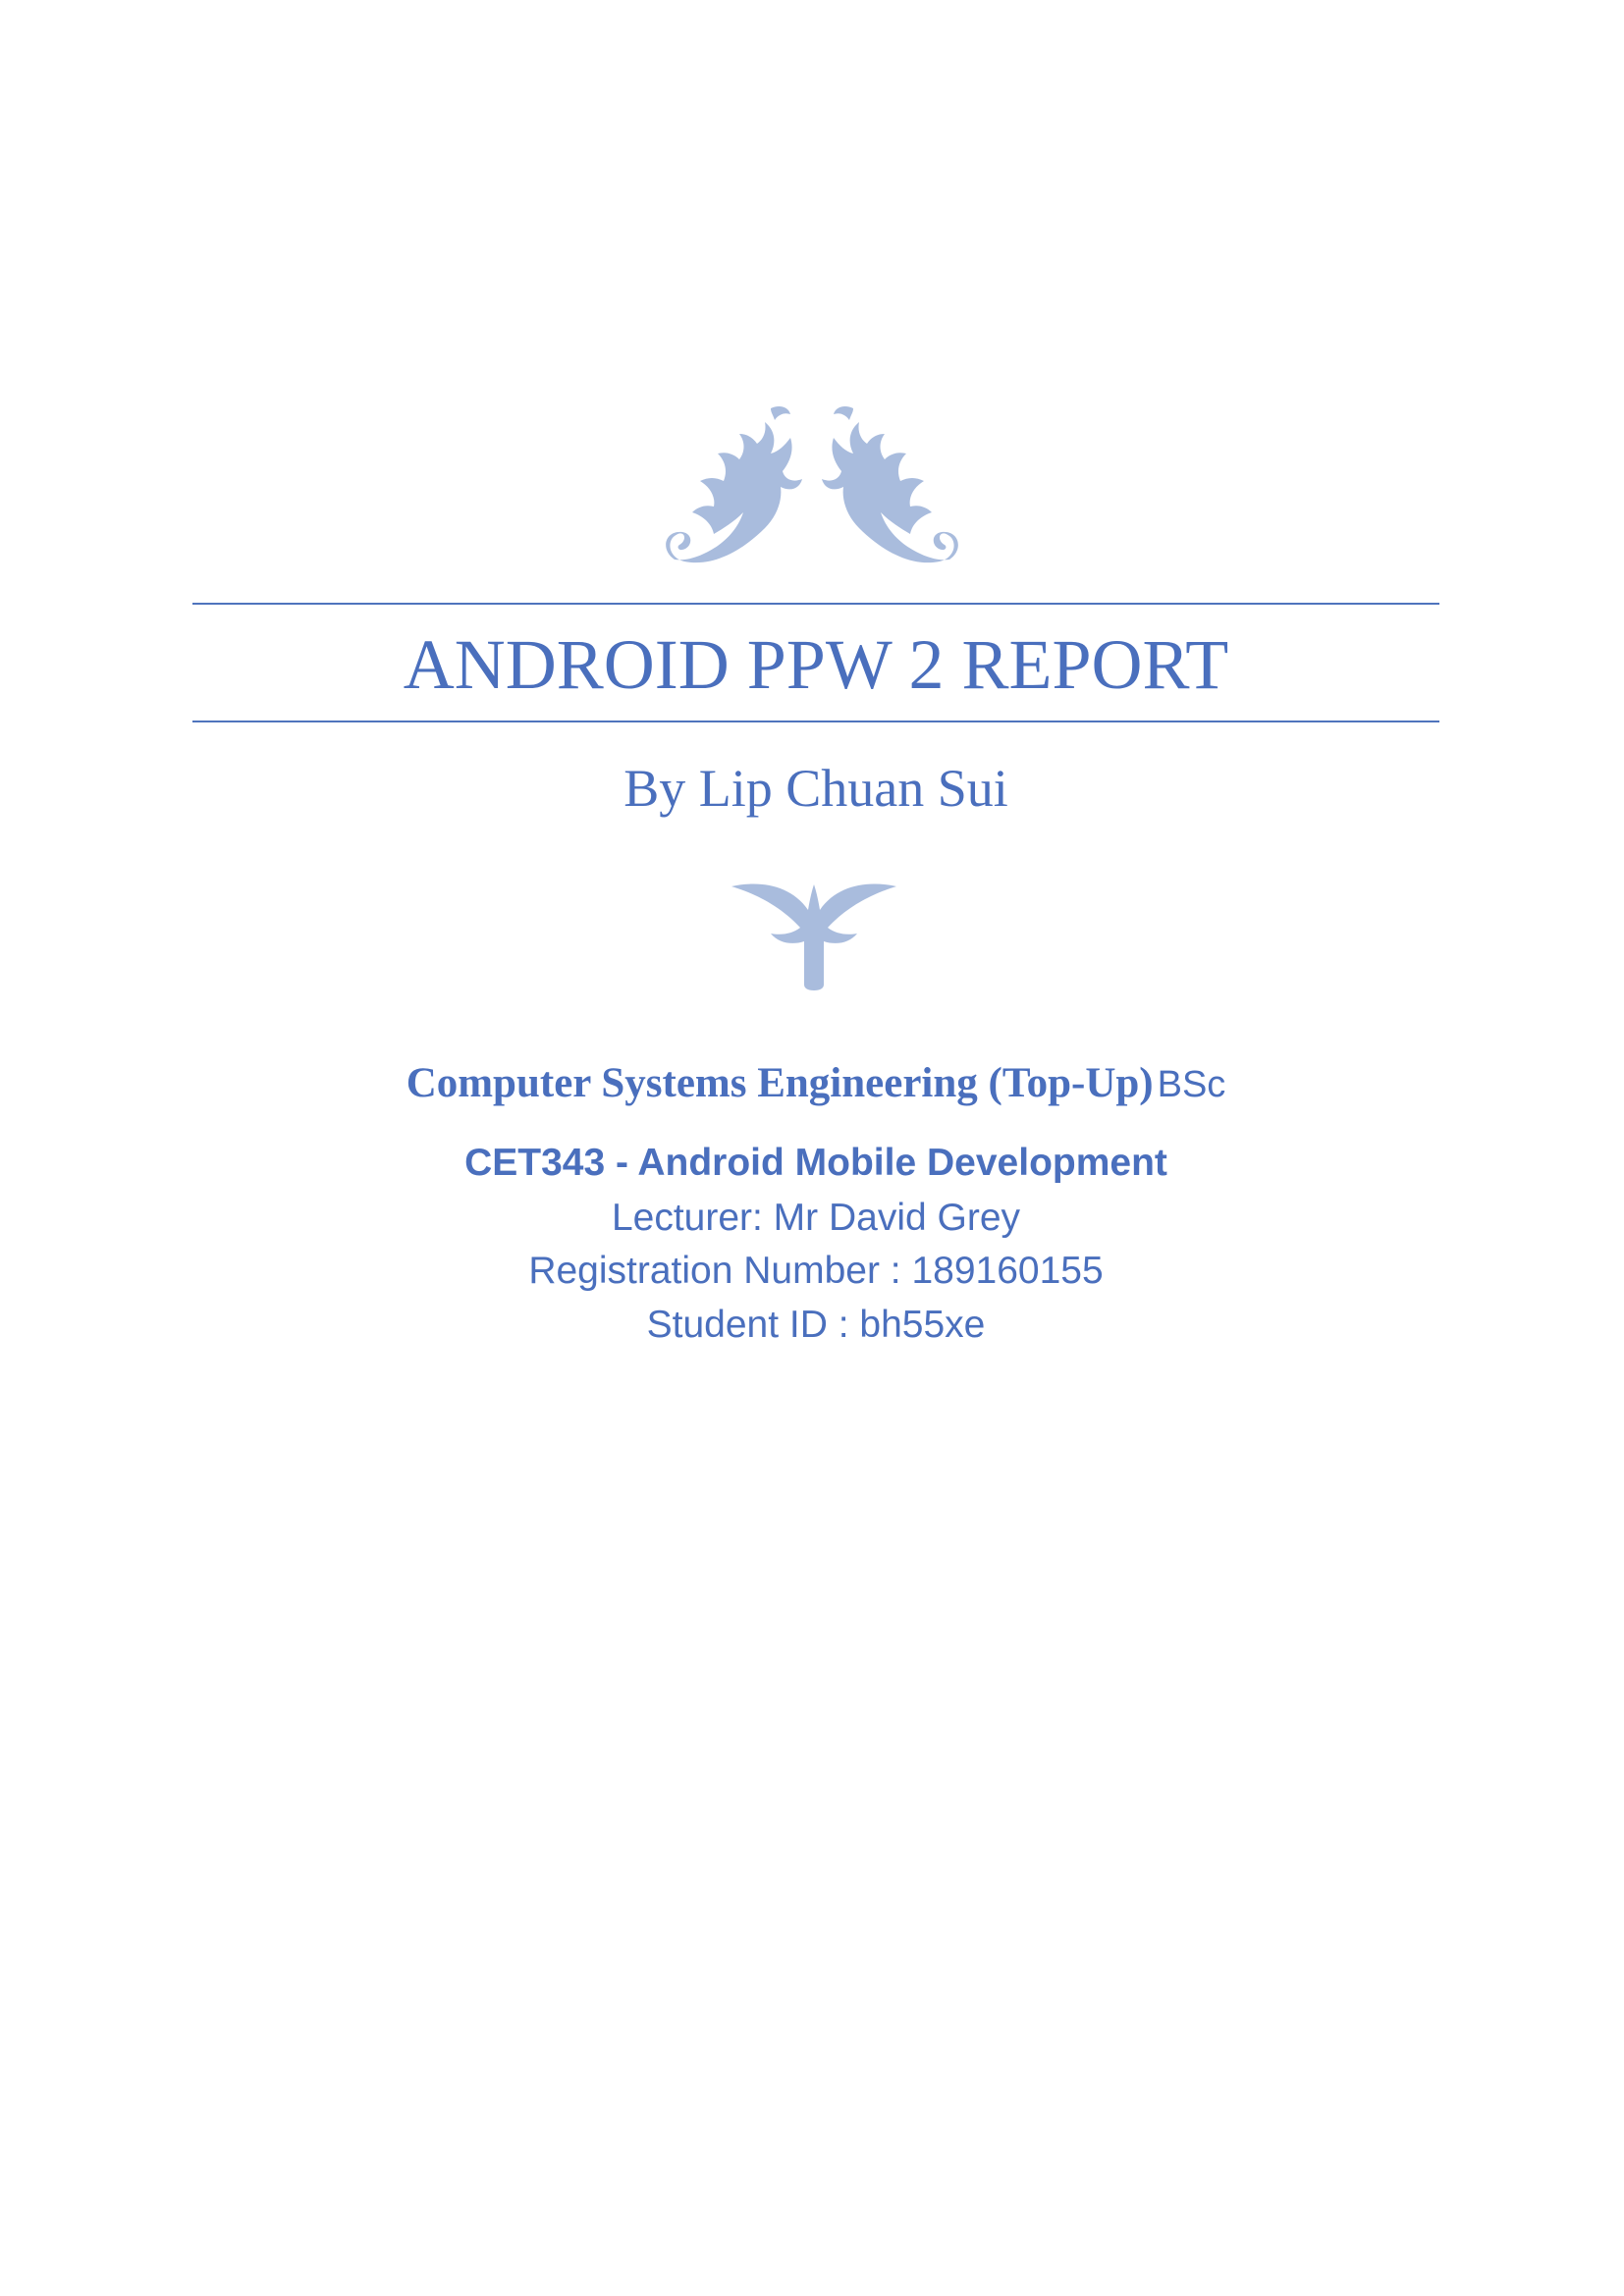  What do you see at coordinates (816, 664) in the screenshot?
I see `document-title: ANDROID PPW 2 REPORT` at bounding box center [816, 664].